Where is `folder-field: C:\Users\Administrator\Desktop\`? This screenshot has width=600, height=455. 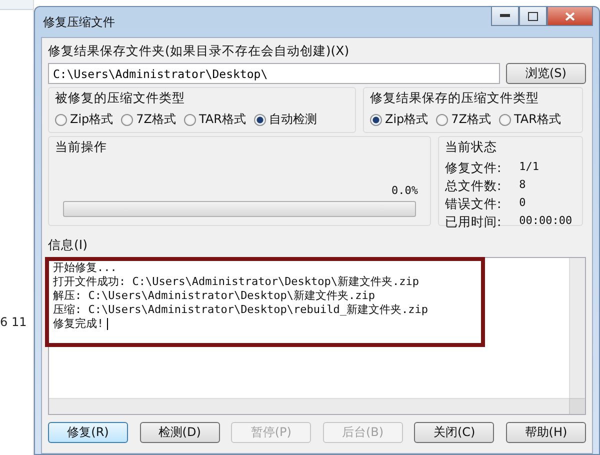 folder-field: C:\Users\Administrator\Desktop\ is located at coordinates (274, 73).